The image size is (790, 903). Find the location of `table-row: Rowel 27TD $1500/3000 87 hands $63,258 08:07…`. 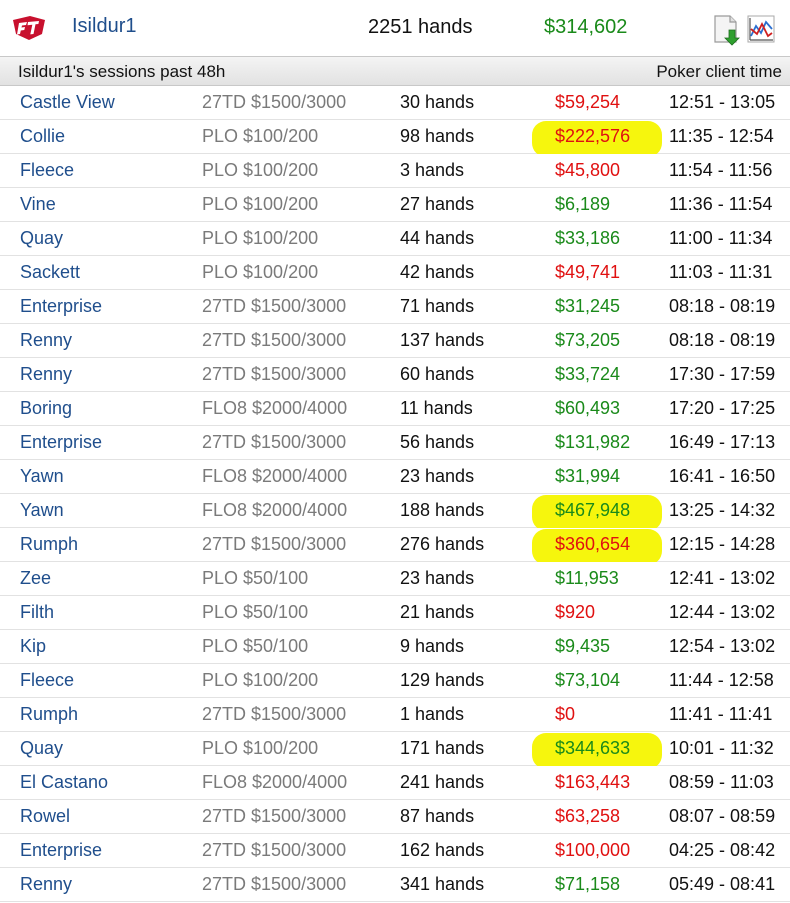

table-row: Rowel 27TD $1500/3000 87 hands $63,258 08:07… is located at coordinates (395, 817).